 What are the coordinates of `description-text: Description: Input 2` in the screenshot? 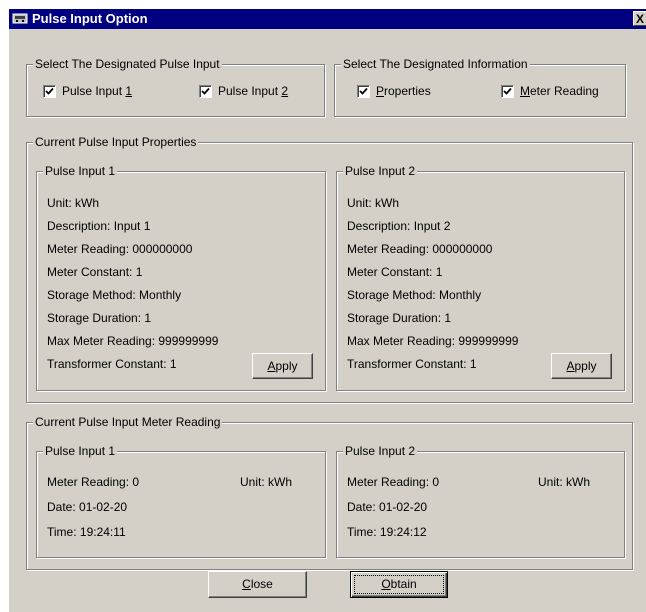 It's located at (399, 226).